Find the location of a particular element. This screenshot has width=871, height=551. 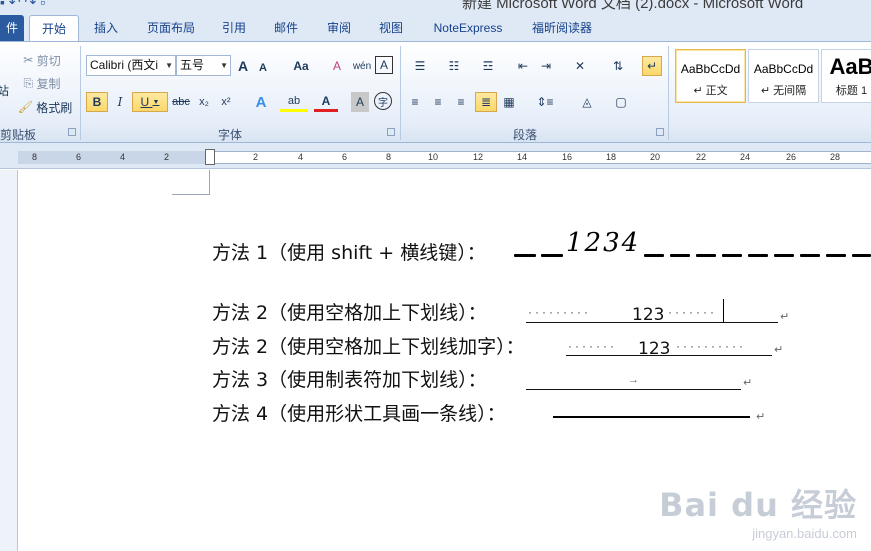

superscript-button: x² is located at coordinates (226, 102).